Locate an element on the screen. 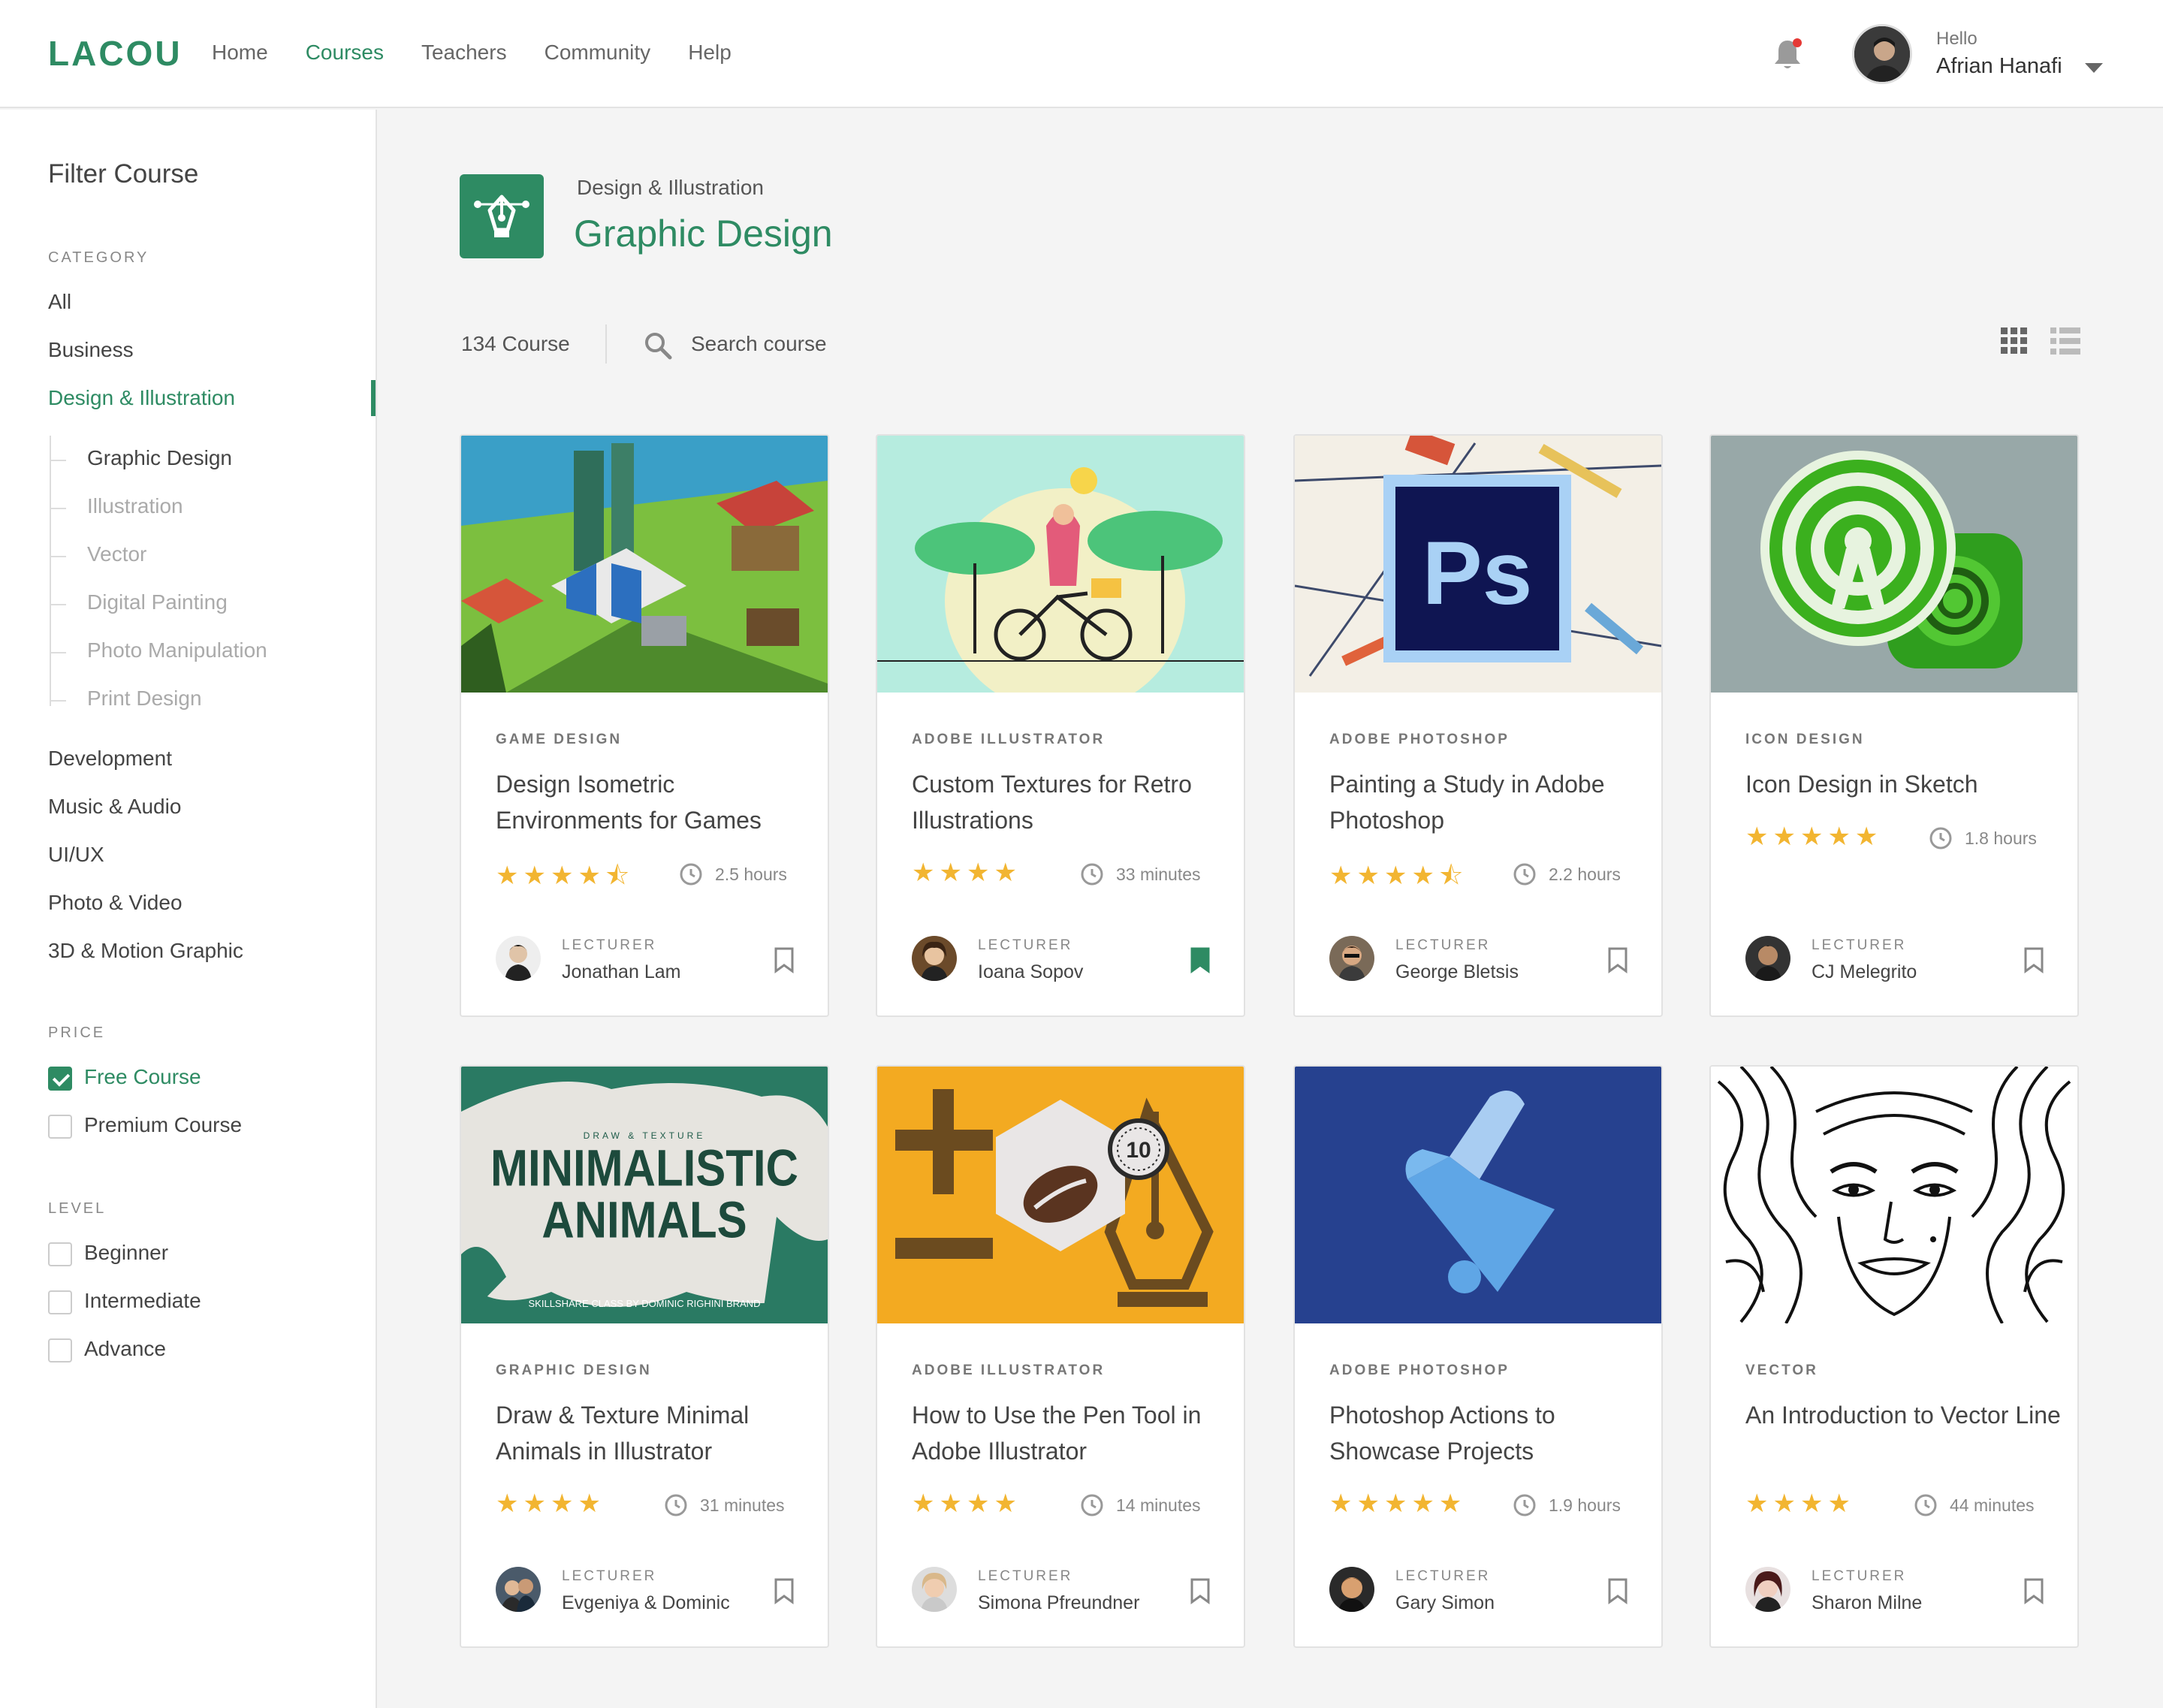  subcategory-photo-manipulation: Photo Manipulation is located at coordinates (159, 650).